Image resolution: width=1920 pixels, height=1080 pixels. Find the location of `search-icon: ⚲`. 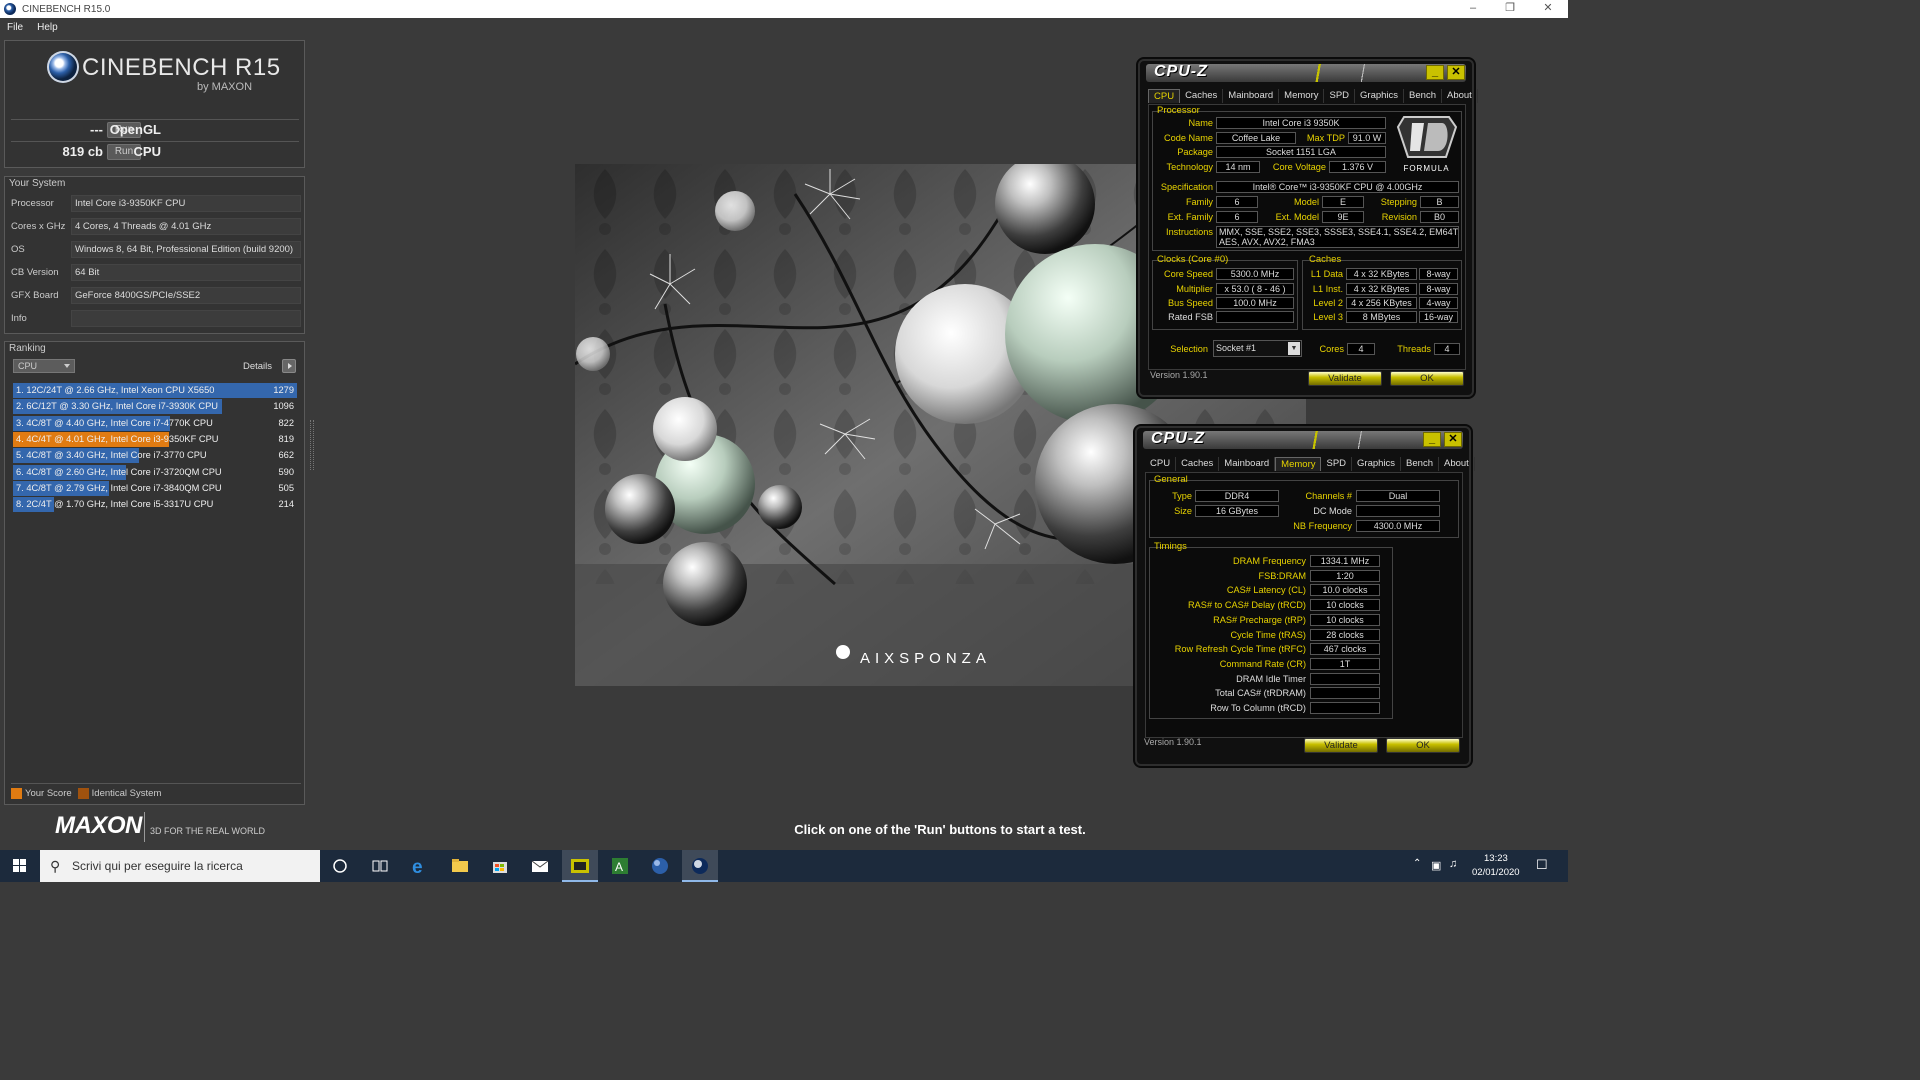

search-icon: ⚲ is located at coordinates (55, 866).